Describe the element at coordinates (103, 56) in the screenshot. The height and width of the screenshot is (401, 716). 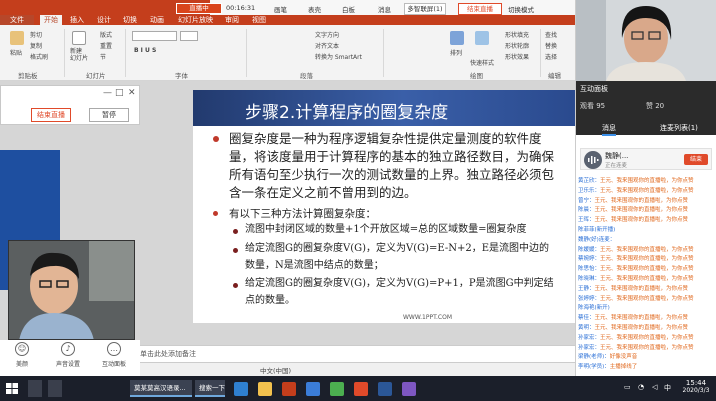
I see `section-button: 节` at that location.